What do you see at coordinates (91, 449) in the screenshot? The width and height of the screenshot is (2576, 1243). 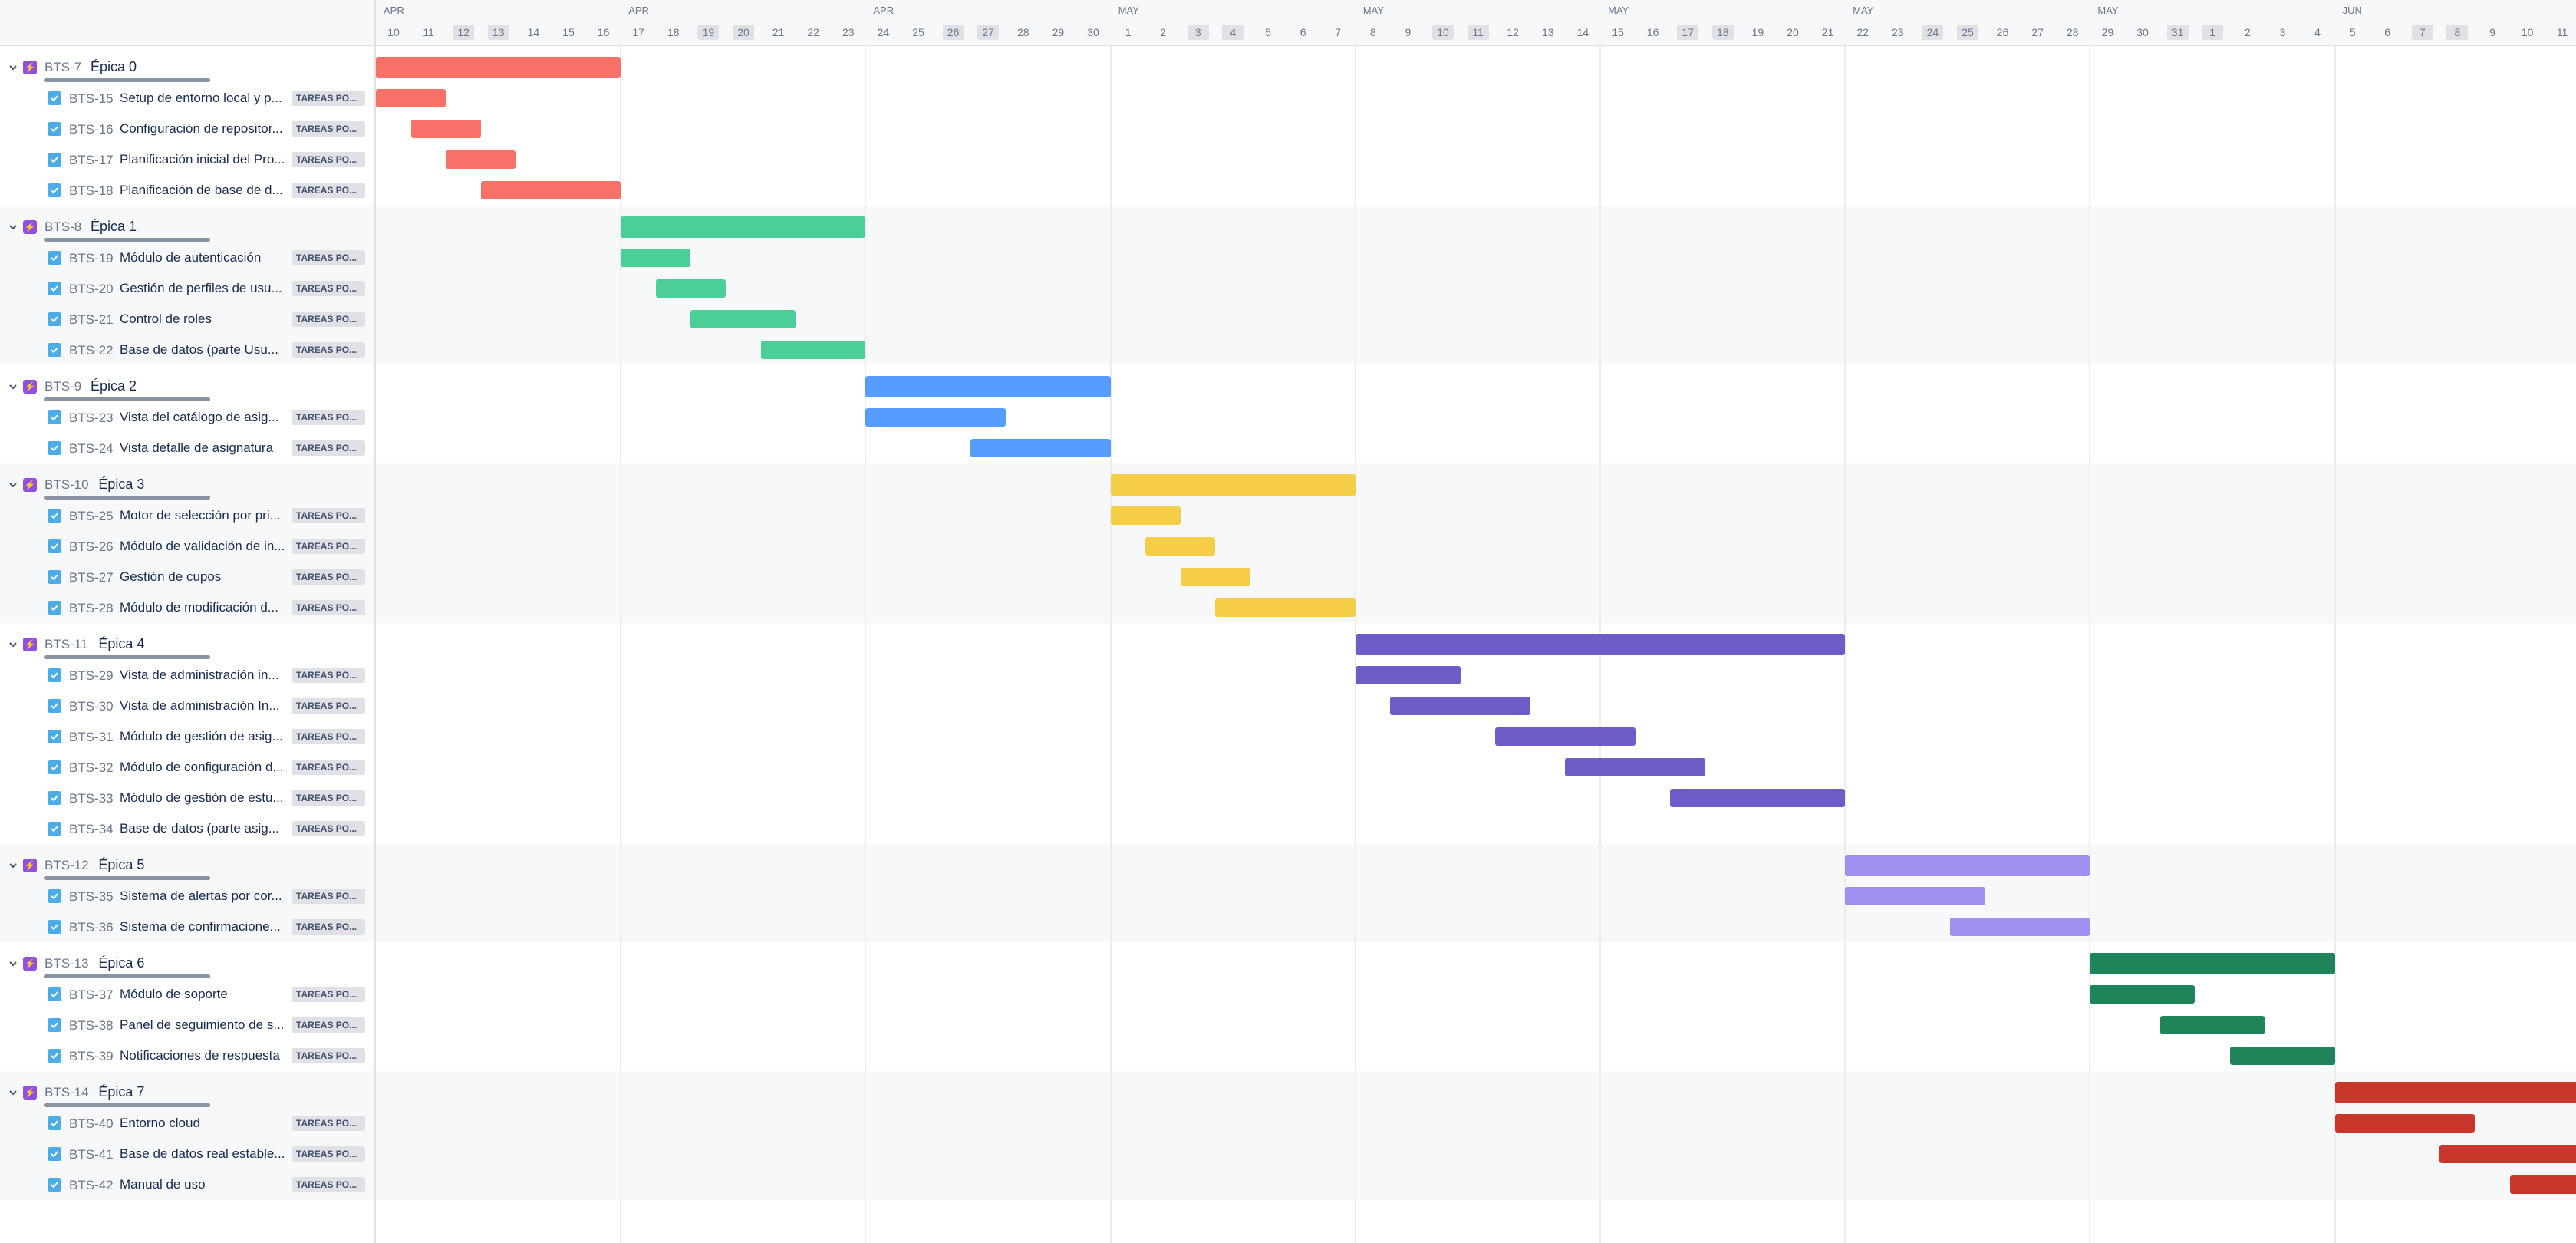 I see `task-key: BTS-24` at bounding box center [91, 449].